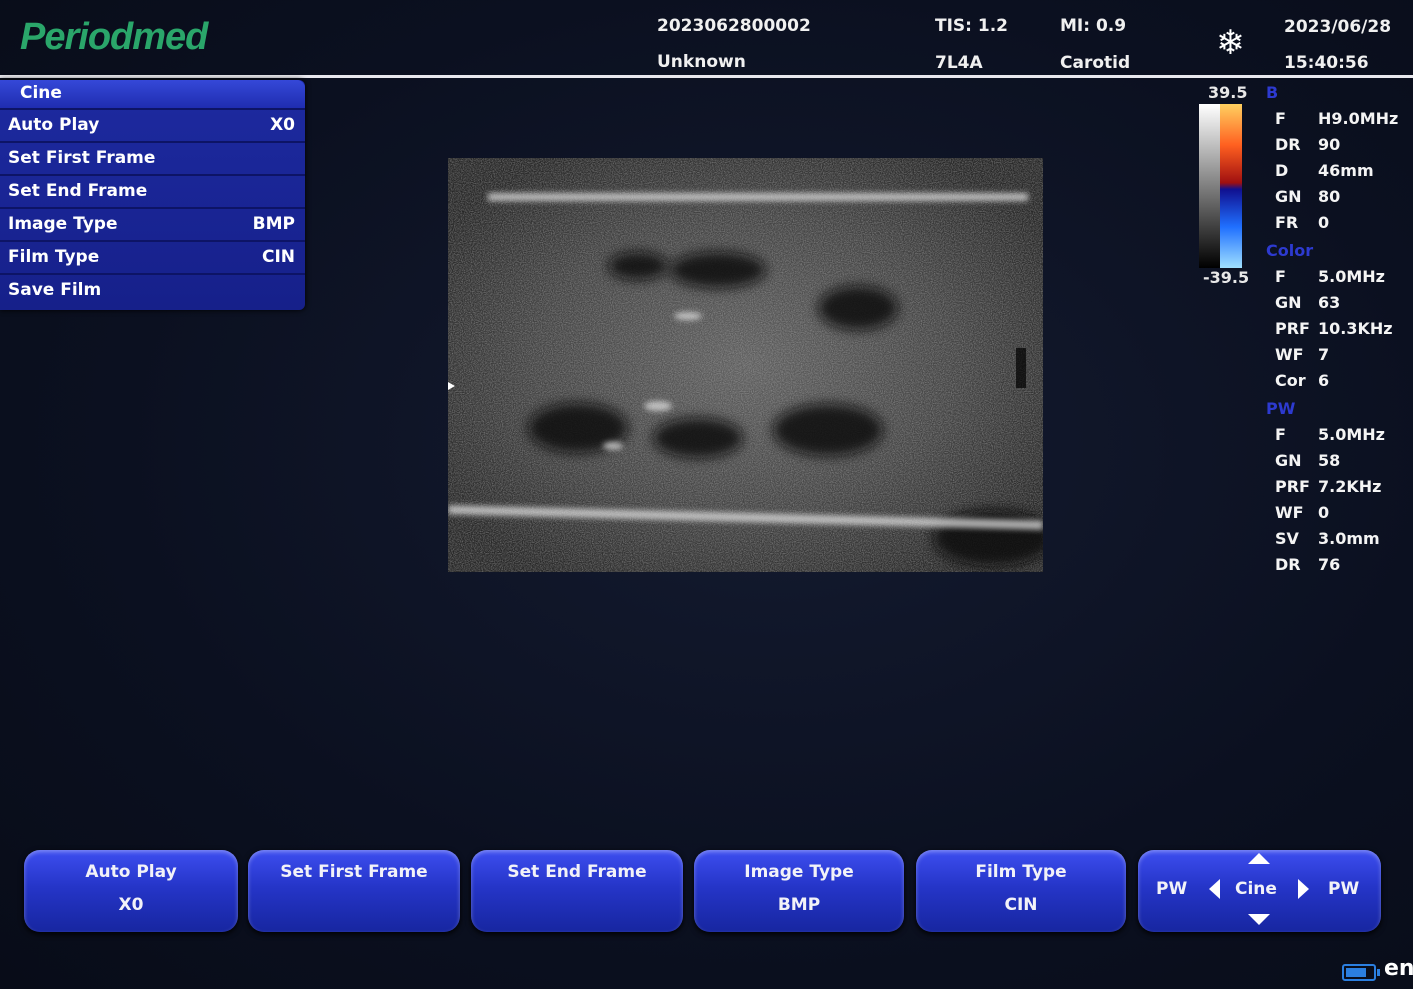  Describe the element at coordinates (152, 258) in the screenshot. I see `menu-item-film-type: Film Type CIN` at that location.